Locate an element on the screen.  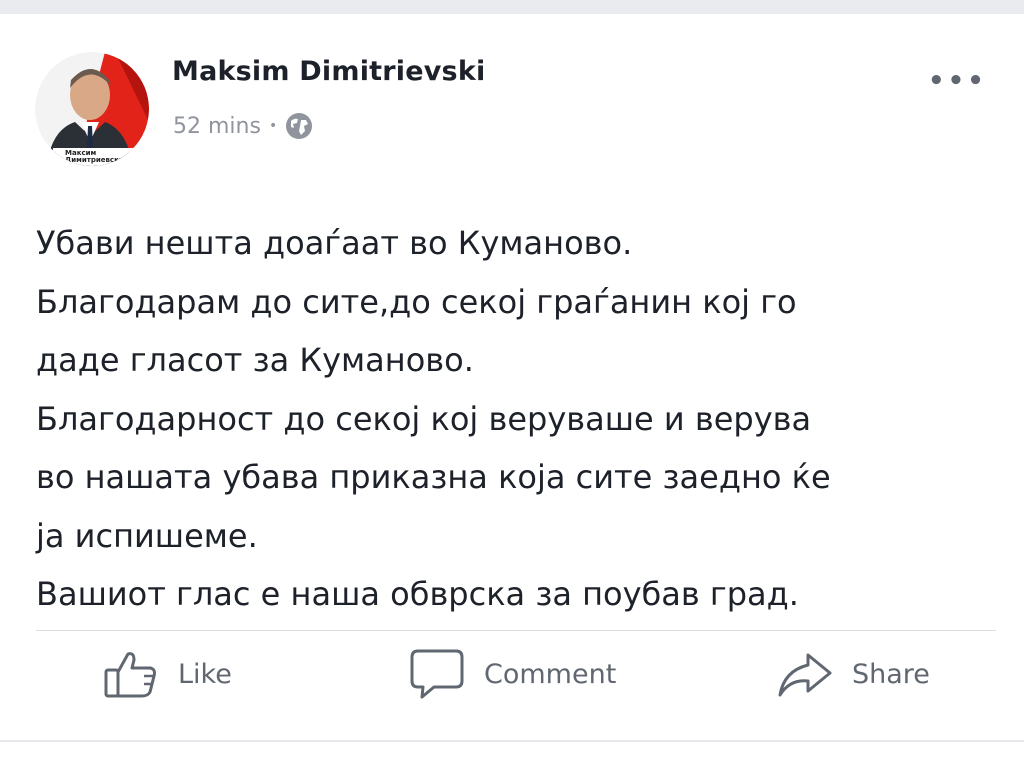
comment-button: Comment is located at coordinates (513, 674).